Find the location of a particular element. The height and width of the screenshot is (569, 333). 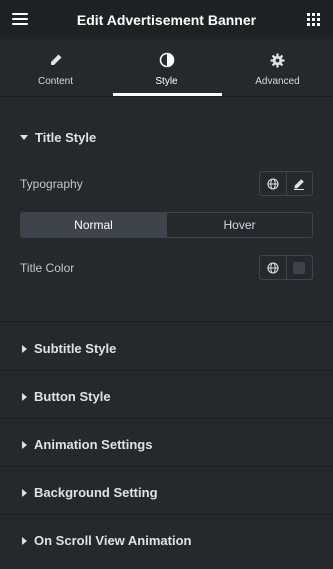

state-switcher: Normal Hover is located at coordinates (166, 225).